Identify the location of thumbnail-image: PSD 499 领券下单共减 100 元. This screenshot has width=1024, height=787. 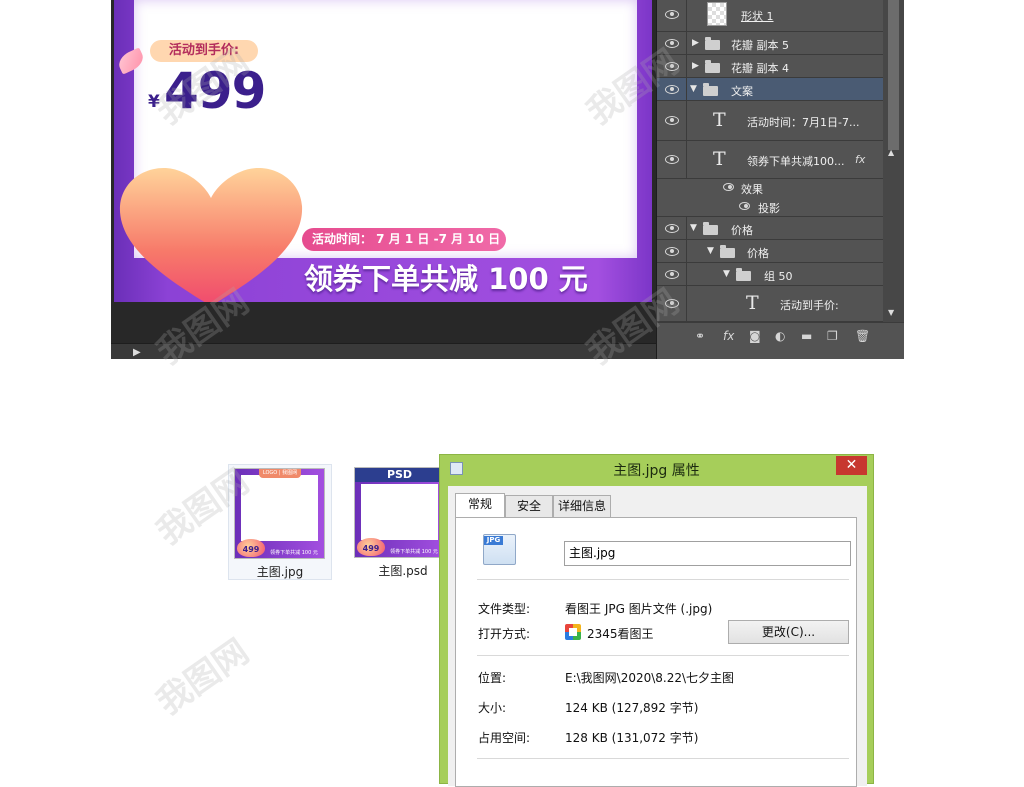
(399, 512).